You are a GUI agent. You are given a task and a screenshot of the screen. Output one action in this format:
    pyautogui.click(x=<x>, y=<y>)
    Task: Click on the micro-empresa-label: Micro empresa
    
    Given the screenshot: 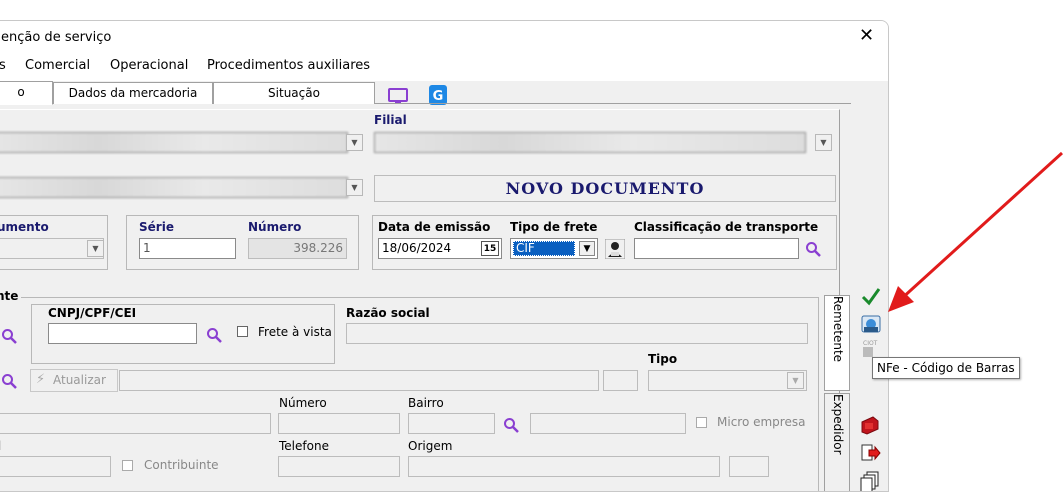 What is the action you would take?
    pyautogui.click(x=761, y=422)
    